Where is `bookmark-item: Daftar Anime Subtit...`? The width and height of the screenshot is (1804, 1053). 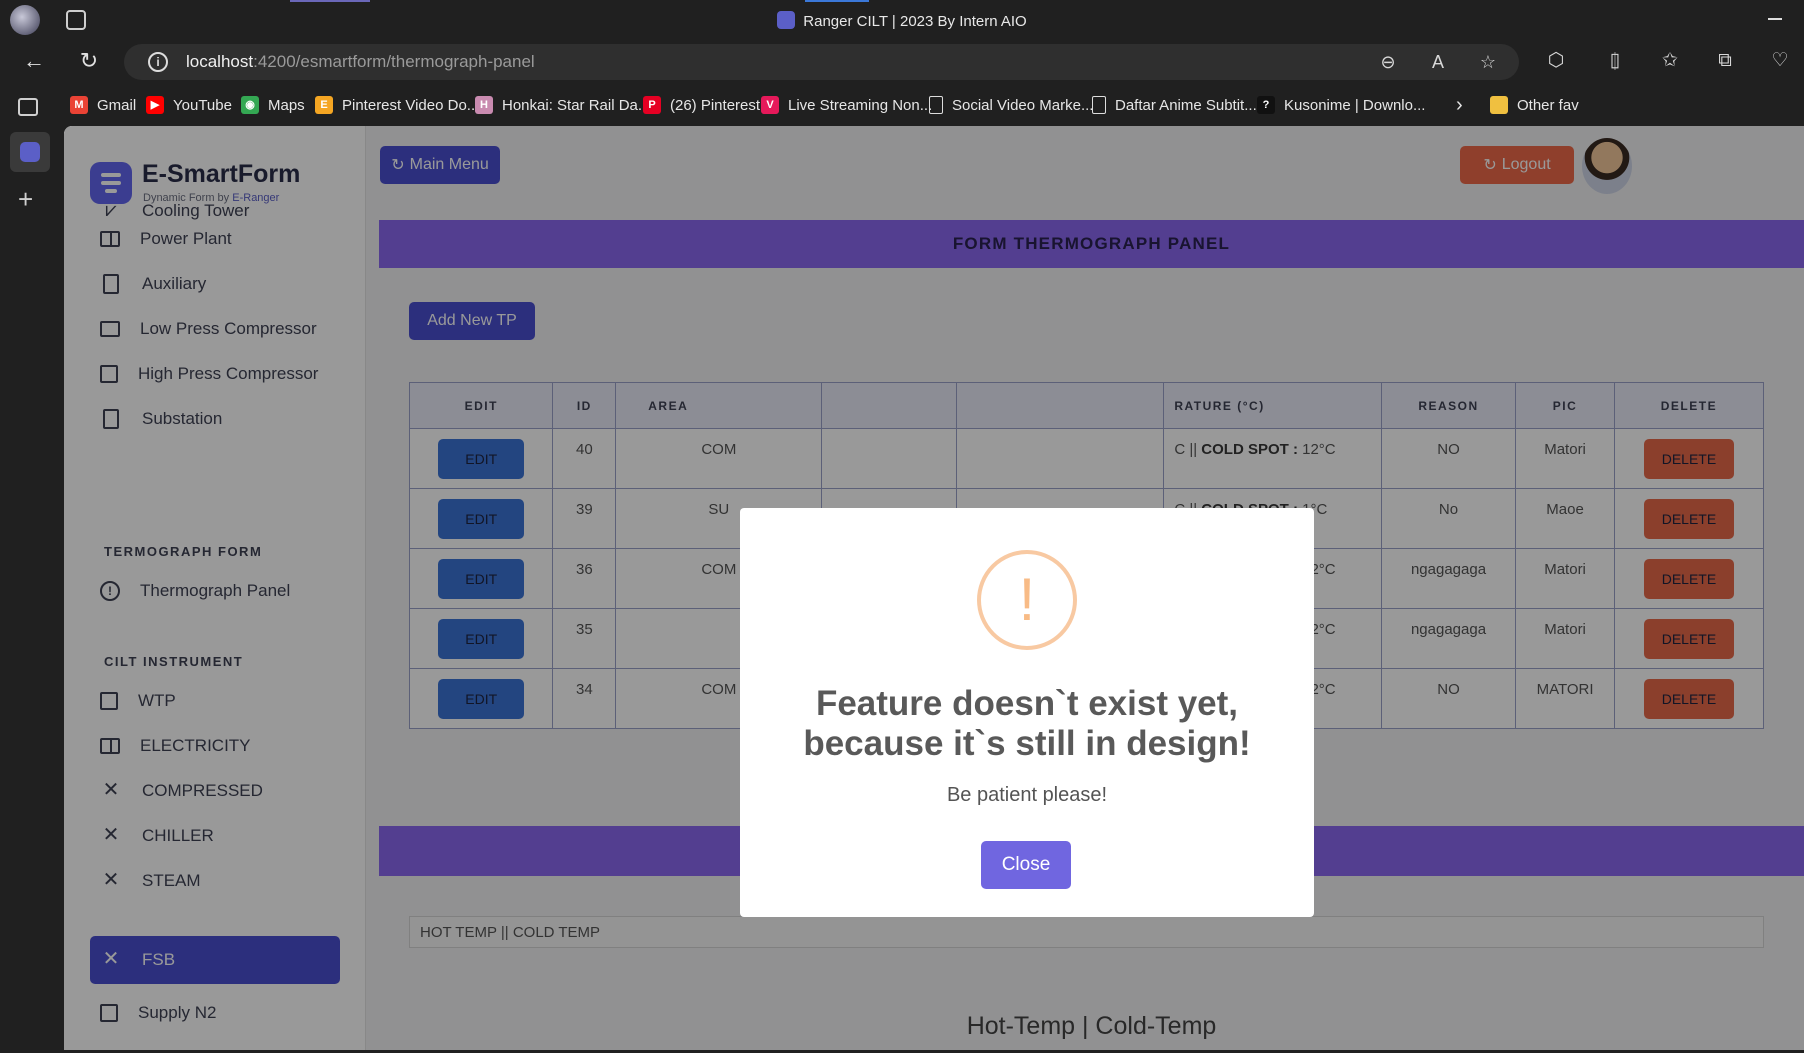 bookmark-item: Daftar Anime Subtit... is located at coordinates (1174, 105).